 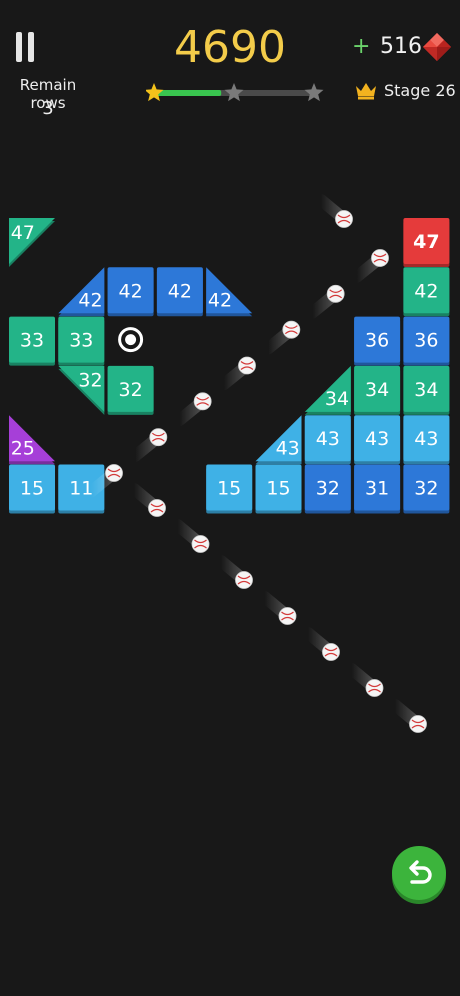 I want to click on triangle-block: 47, so click(x=32, y=242).